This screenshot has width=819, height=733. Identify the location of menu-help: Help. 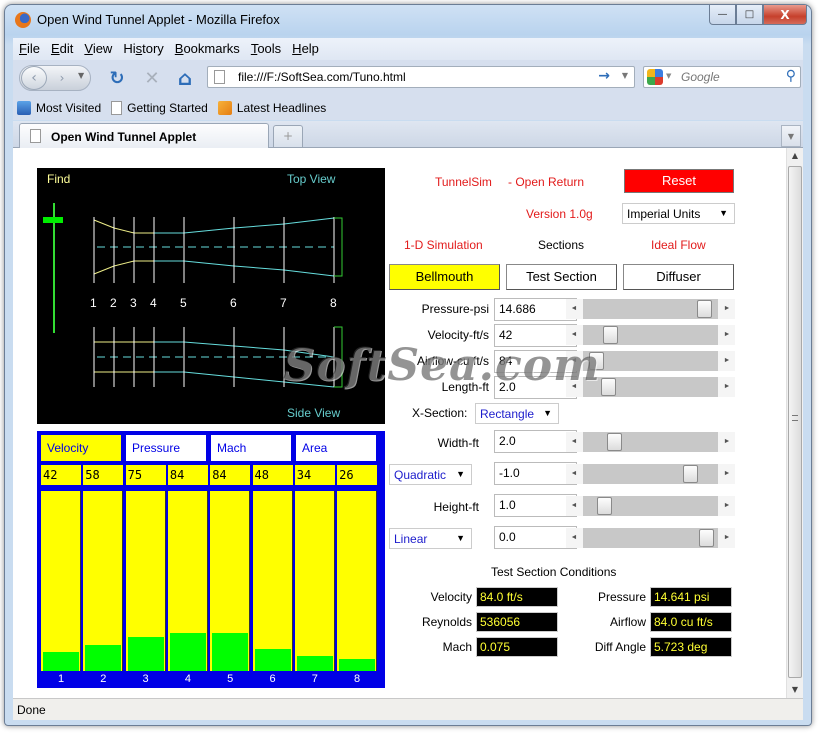
(305, 49).